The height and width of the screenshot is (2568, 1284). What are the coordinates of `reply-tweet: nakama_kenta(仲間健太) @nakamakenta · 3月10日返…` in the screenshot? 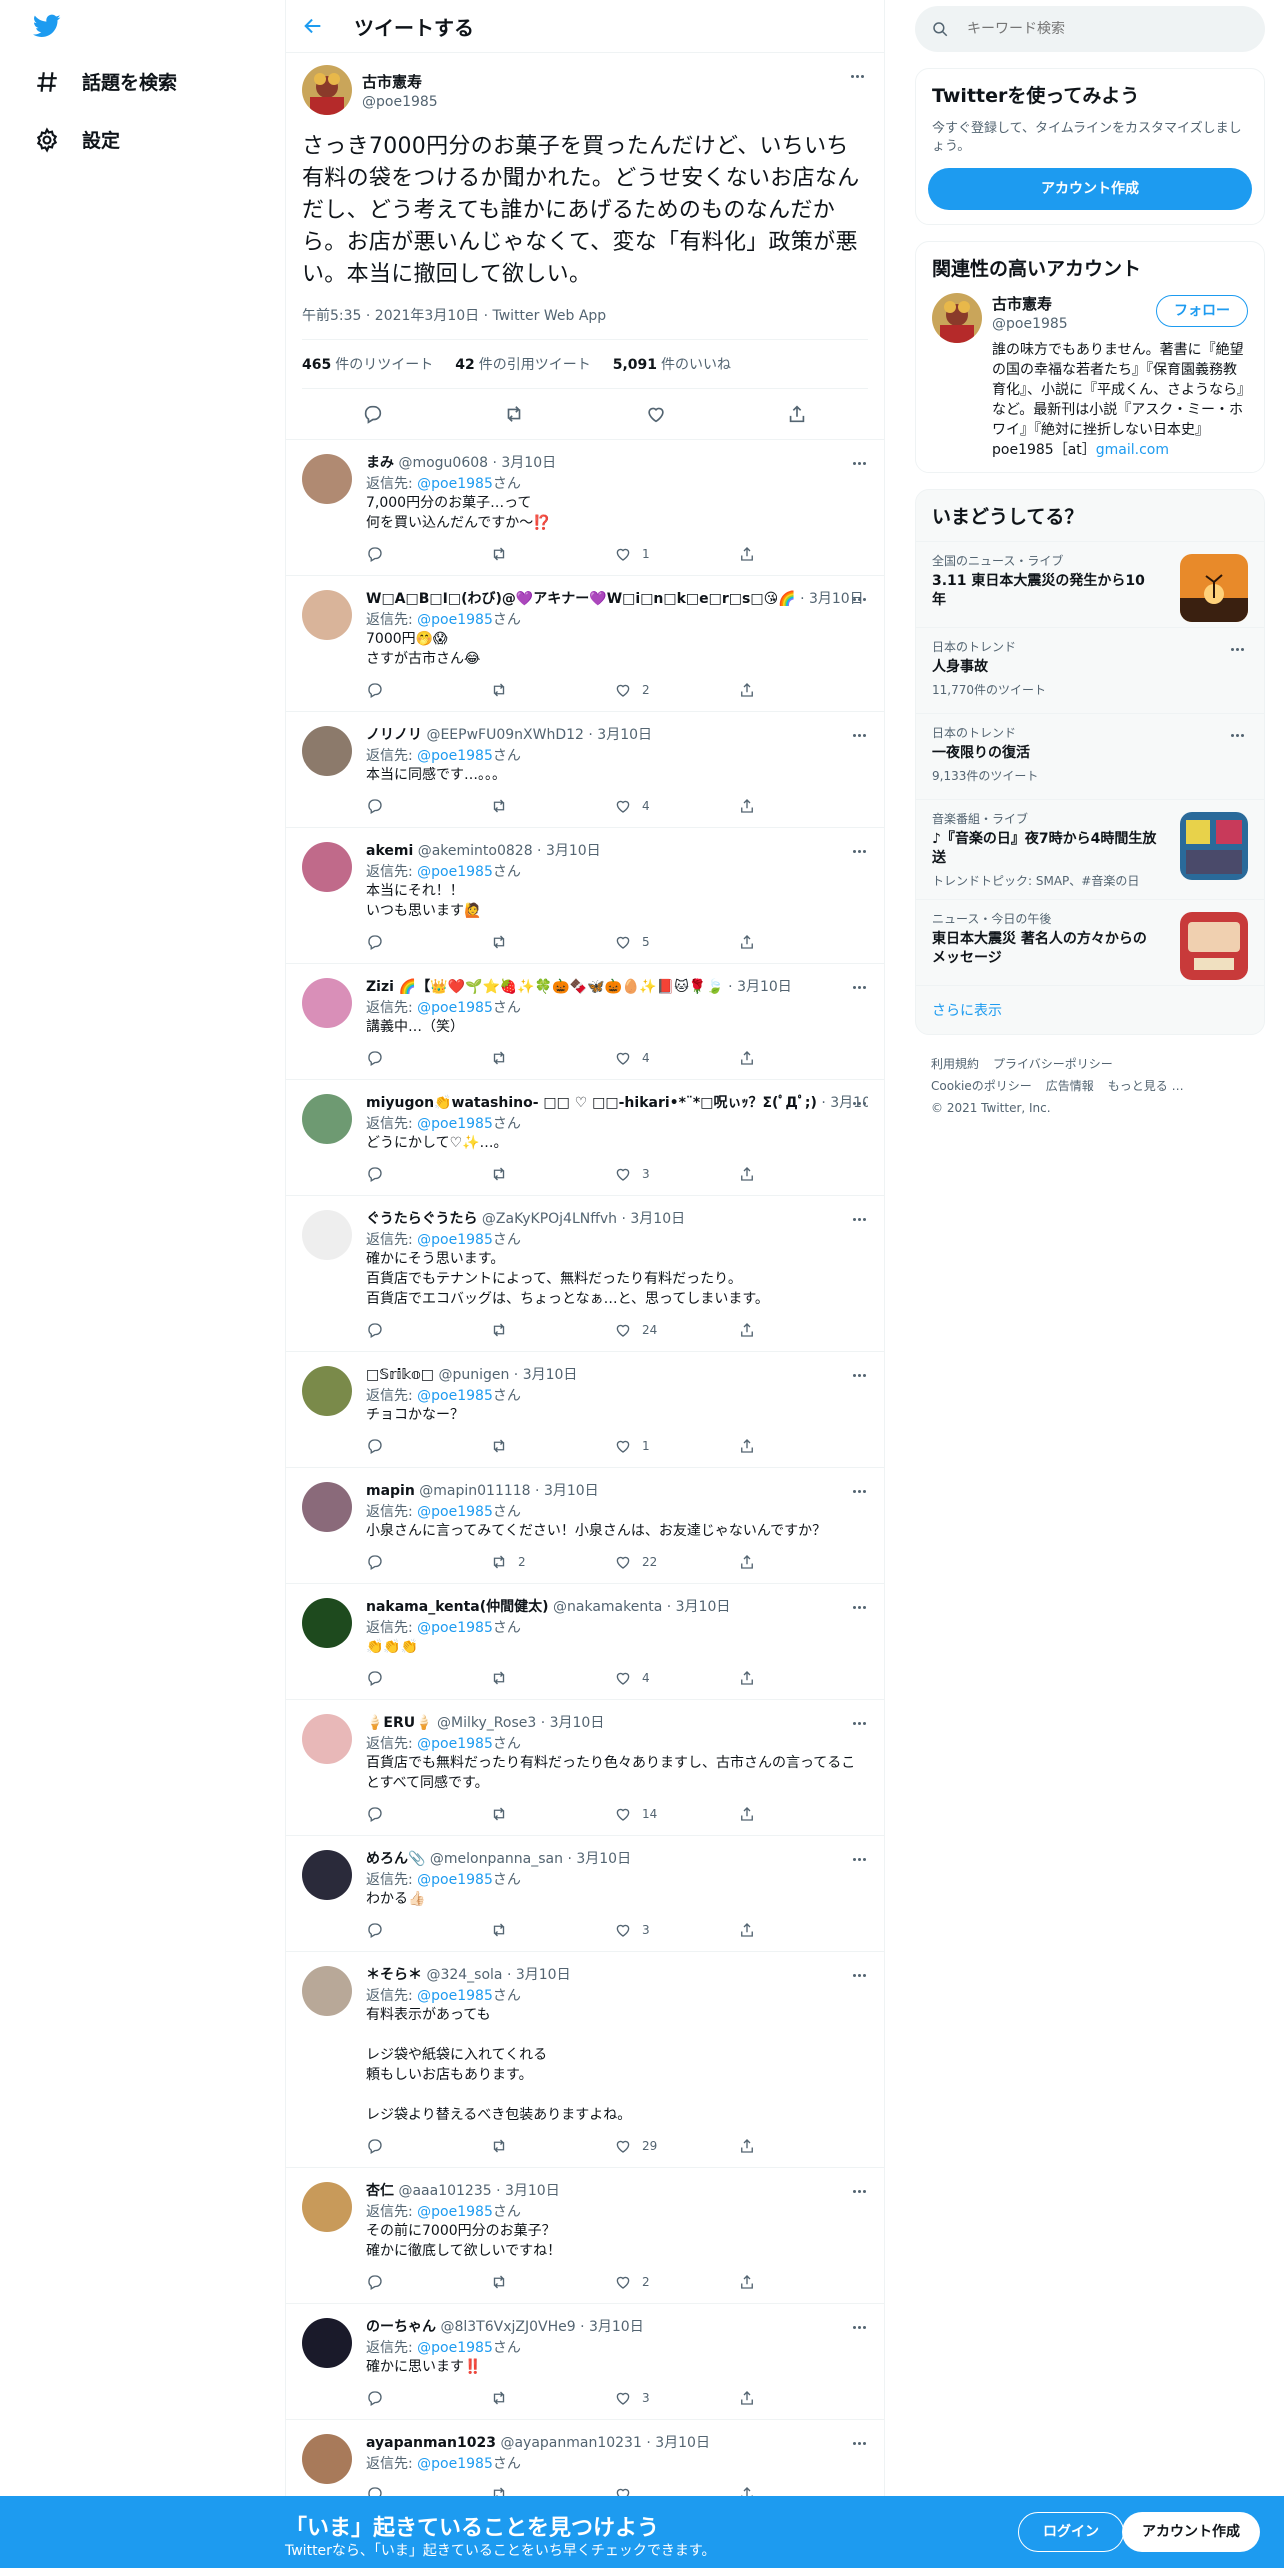 It's located at (585, 1642).